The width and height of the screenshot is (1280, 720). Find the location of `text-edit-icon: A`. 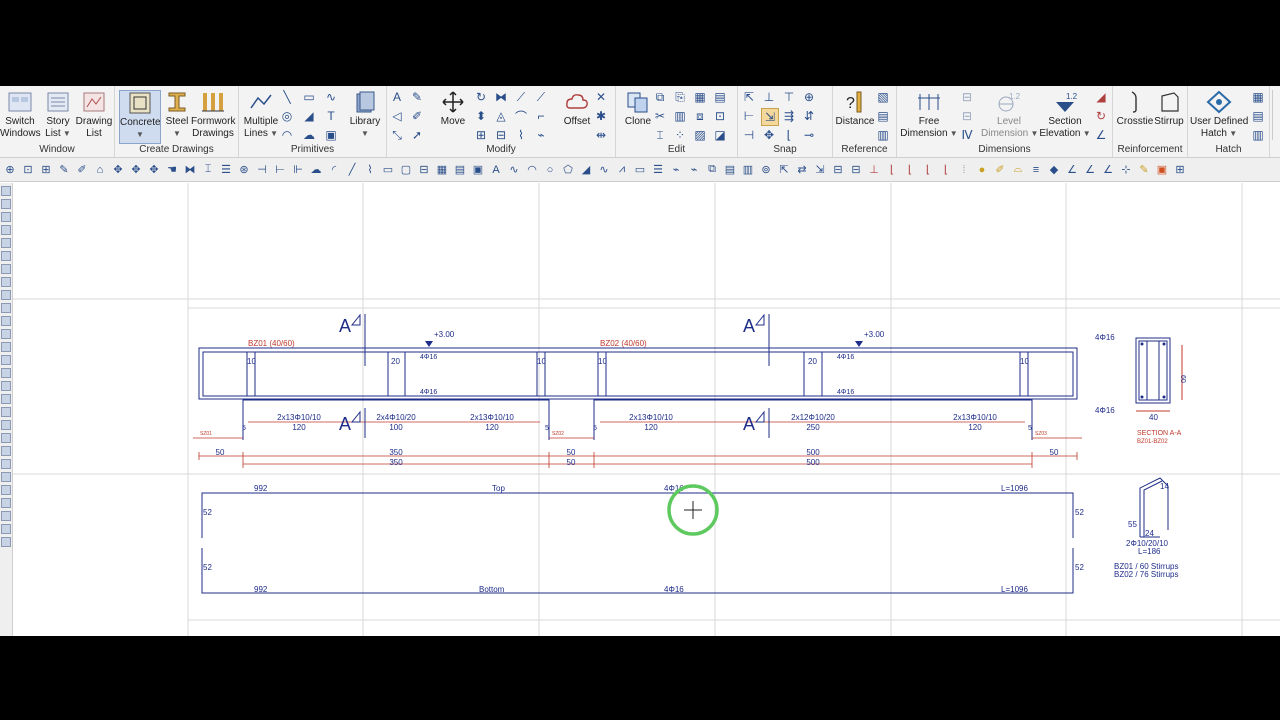

text-edit-icon: A is located at coordinates (397, 97).